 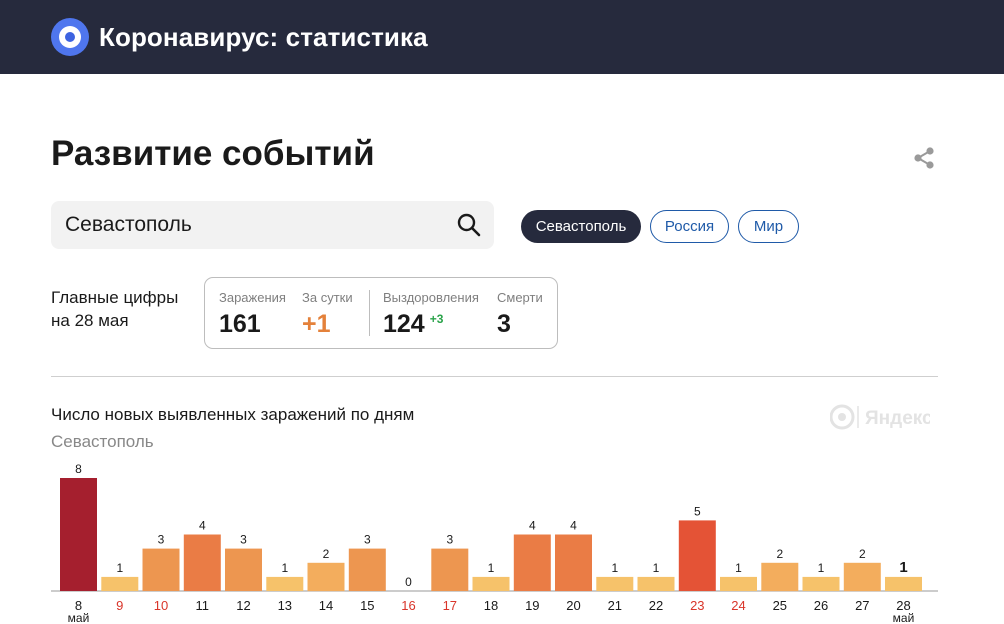 I want to click on x-tick-label: 13, so click(x=285, y=605).